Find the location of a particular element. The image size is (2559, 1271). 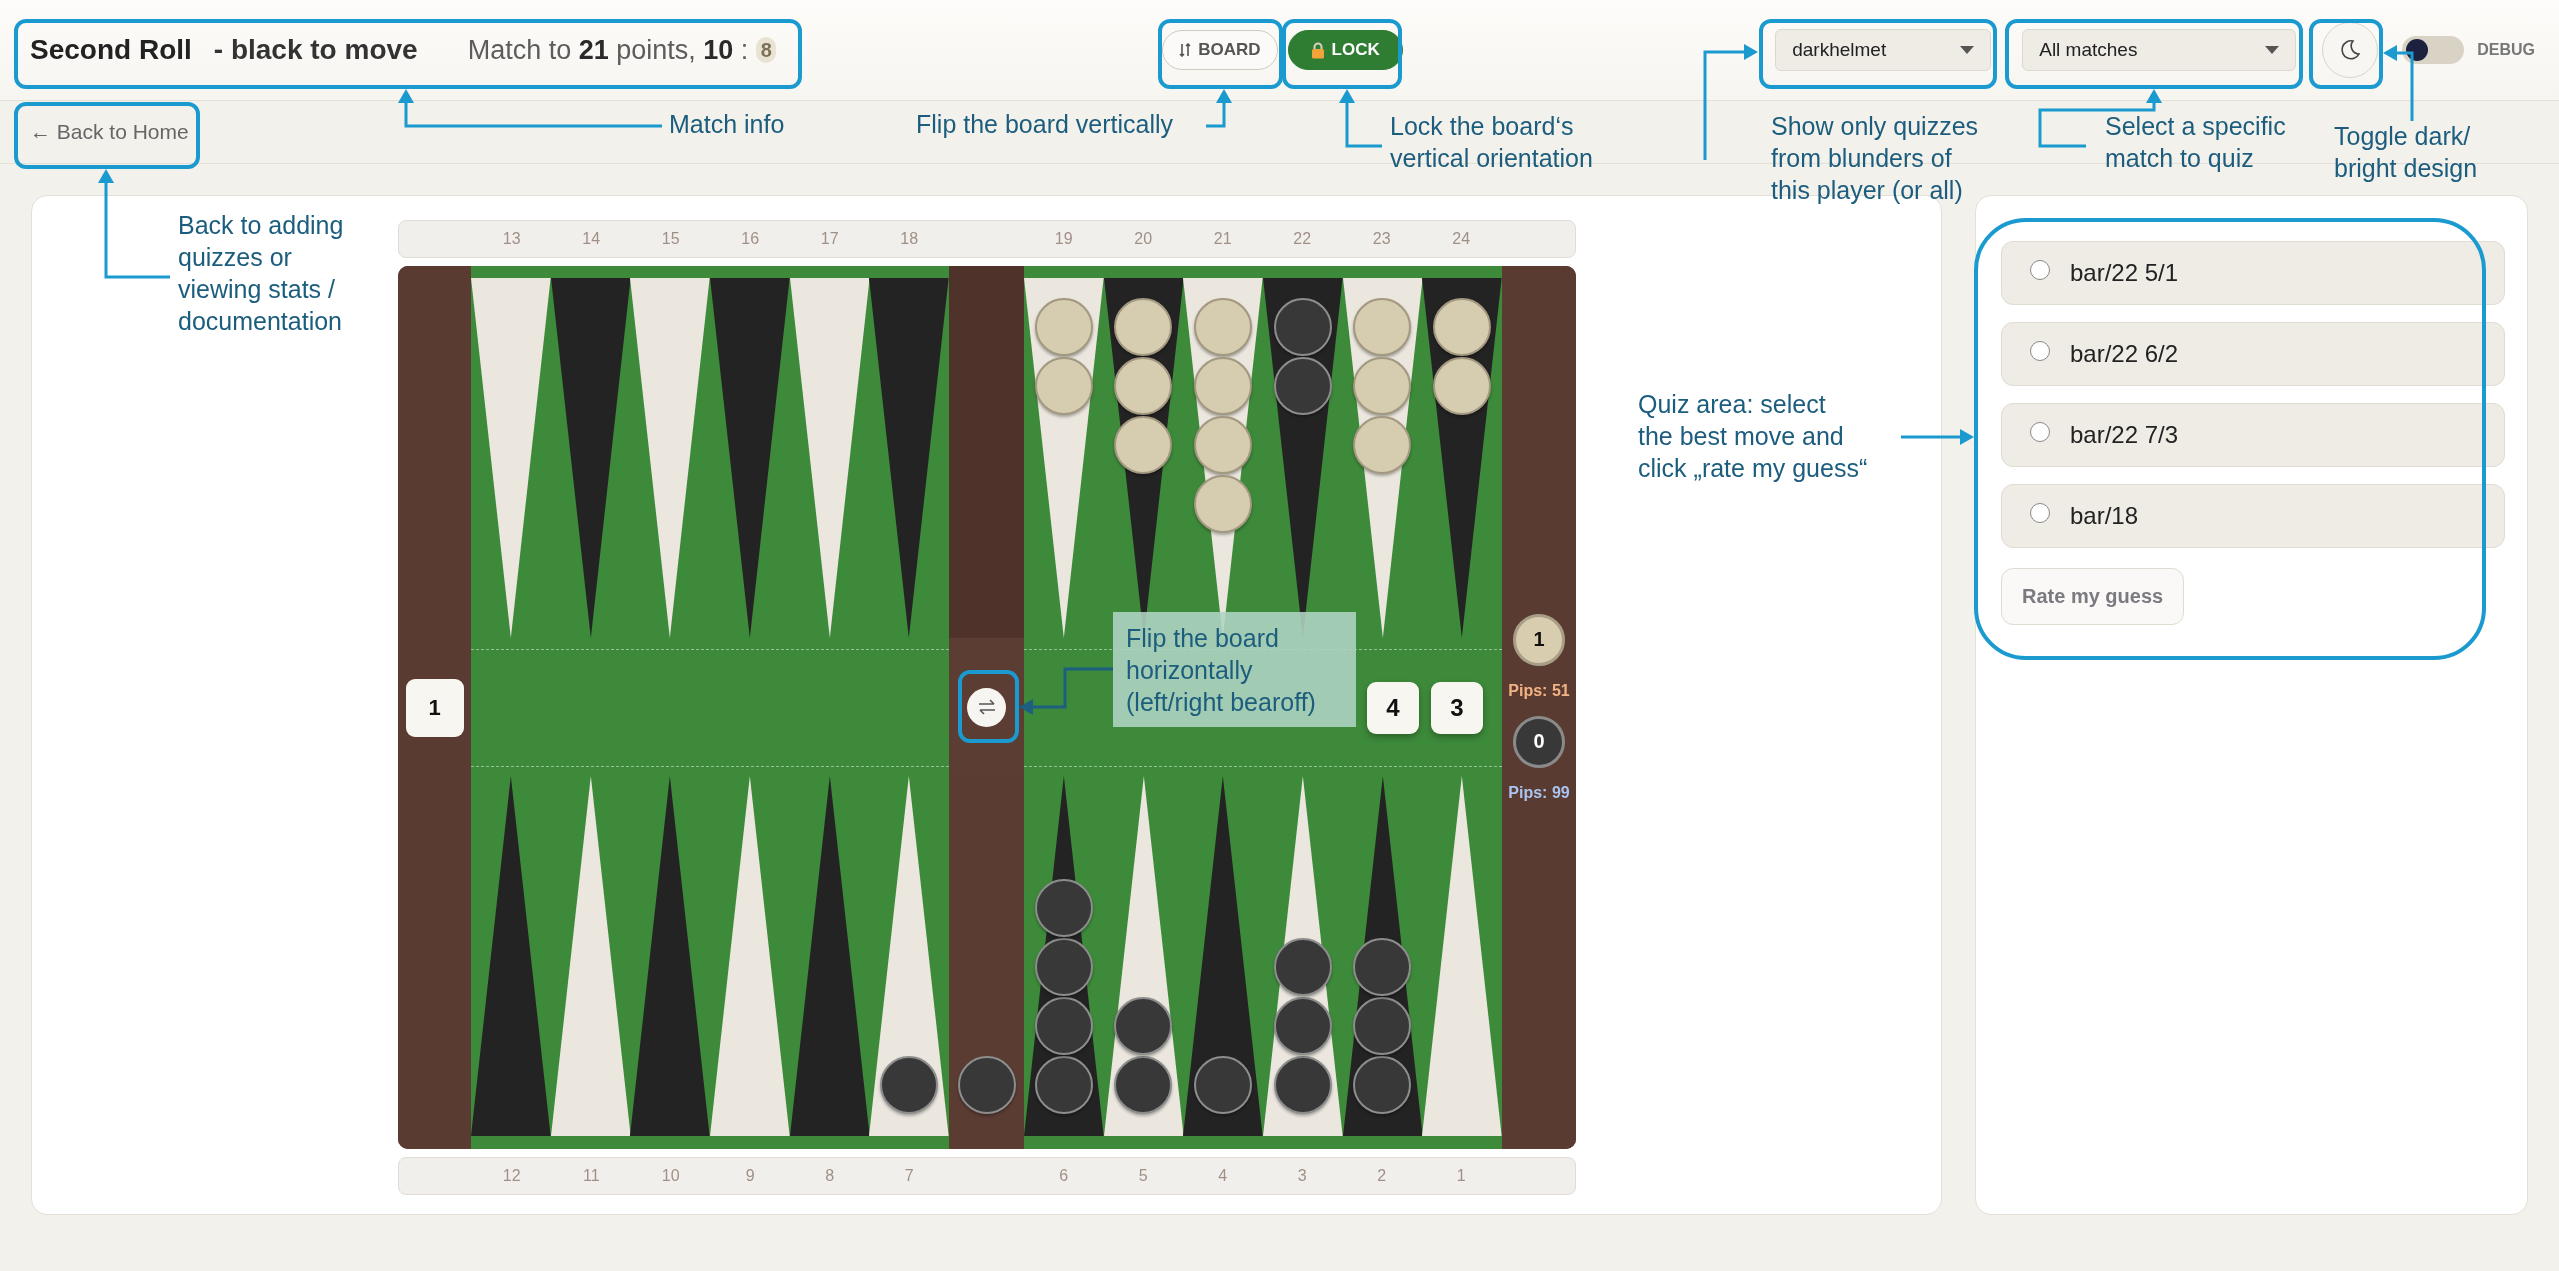

theme-toggle-button is located at coordinates (2350, 50).